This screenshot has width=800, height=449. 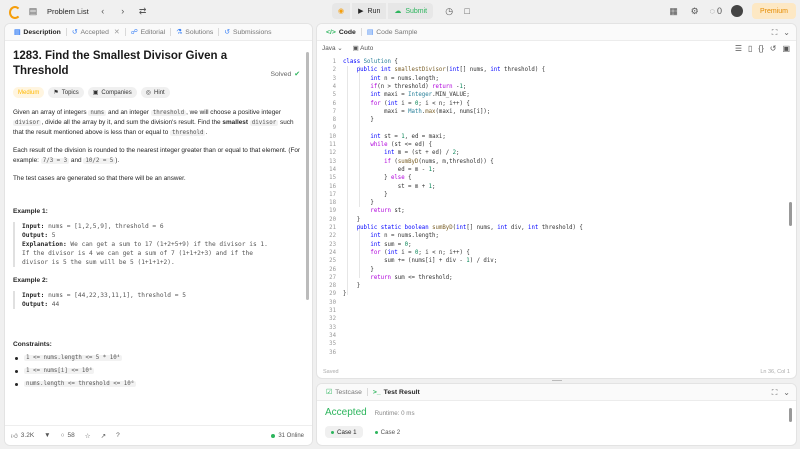 What do you see at coordinates (556, 270) in the screenshot?
I see `code-line: 26 }` at bounding box center [556, 270].